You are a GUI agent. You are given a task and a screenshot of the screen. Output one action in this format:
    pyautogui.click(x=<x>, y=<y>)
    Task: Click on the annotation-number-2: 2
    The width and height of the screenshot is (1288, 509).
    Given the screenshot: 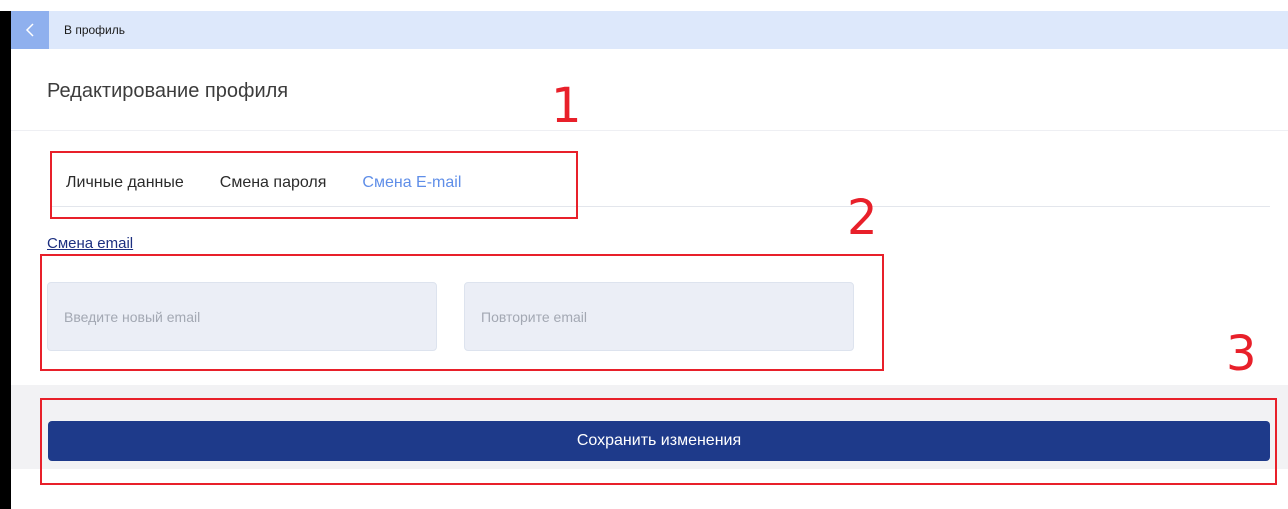 What is the action you would take?
    pyautogui.click(x=862, y=218)
    